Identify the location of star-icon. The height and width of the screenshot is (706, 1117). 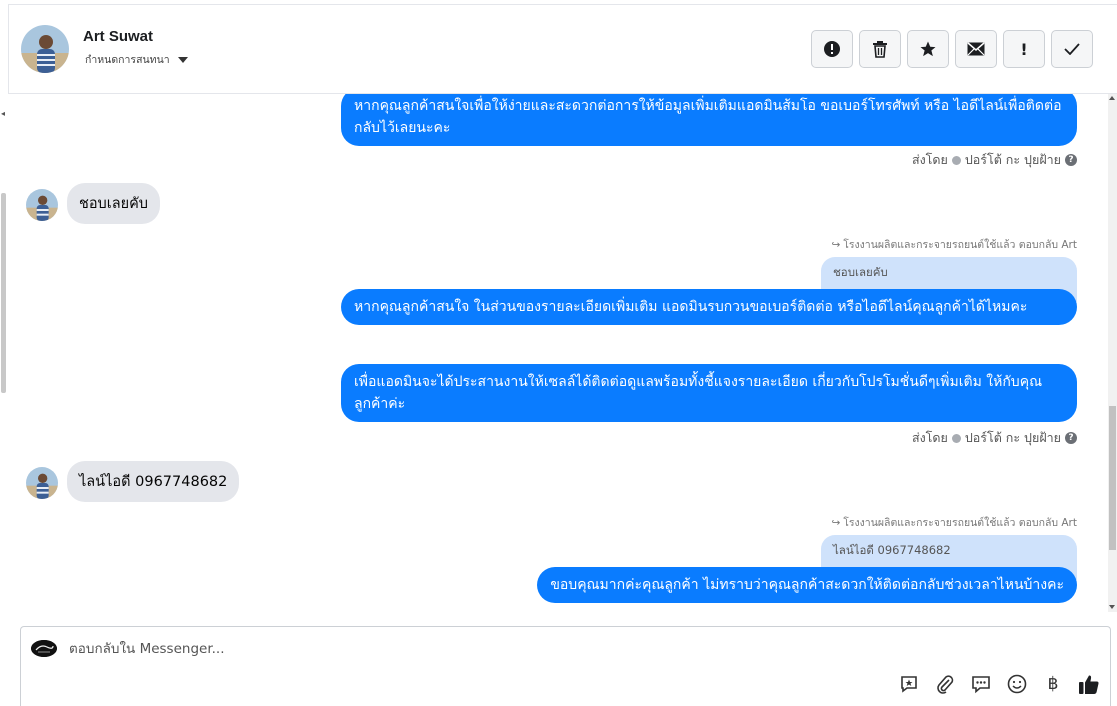
(928, 49).